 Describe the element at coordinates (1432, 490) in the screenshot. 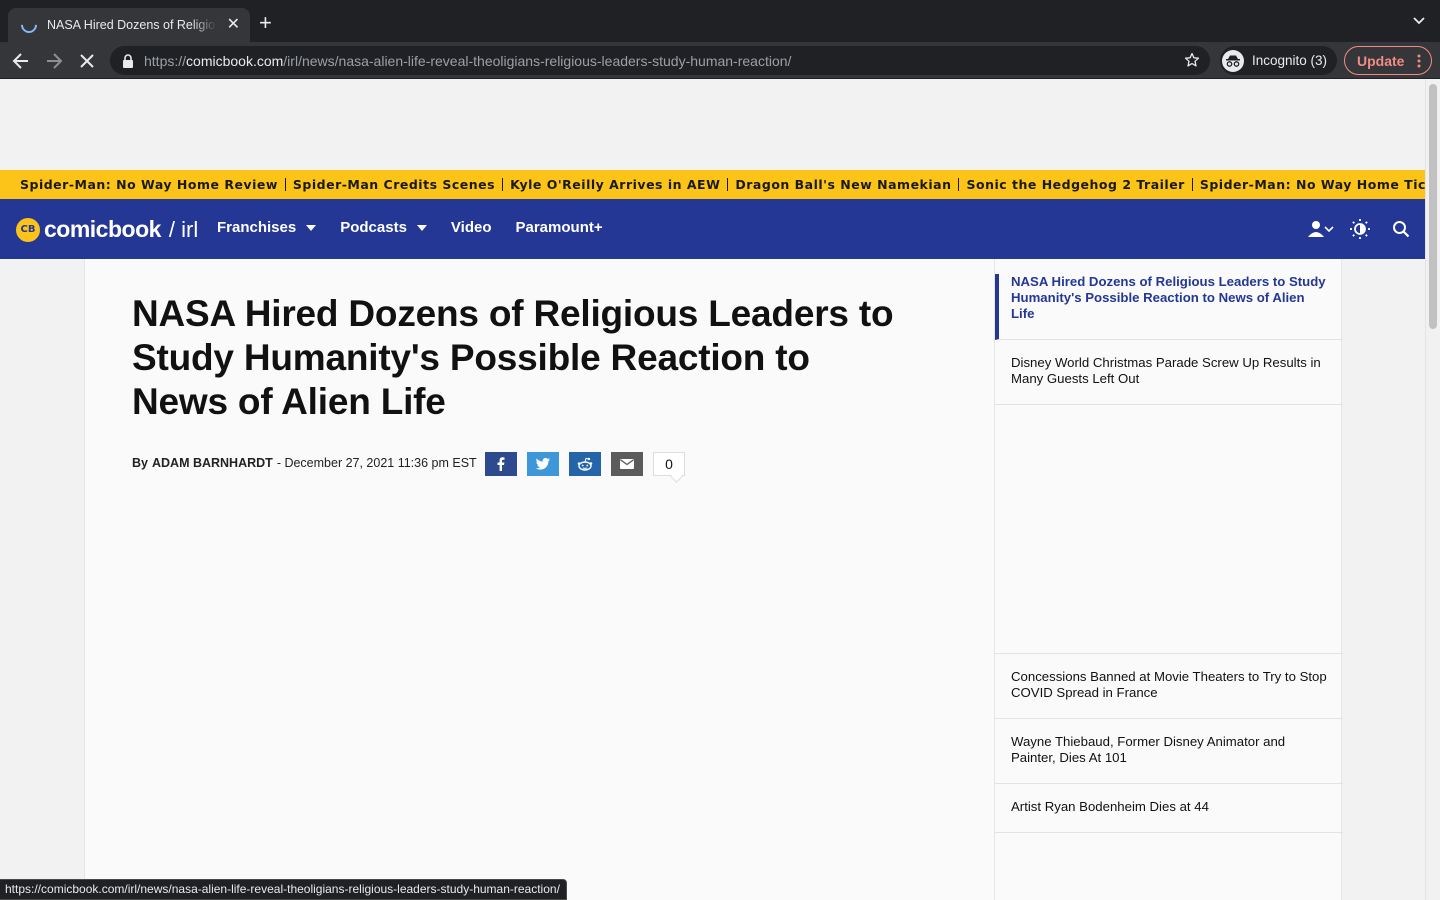

I see `page-scrollbar` at that location.